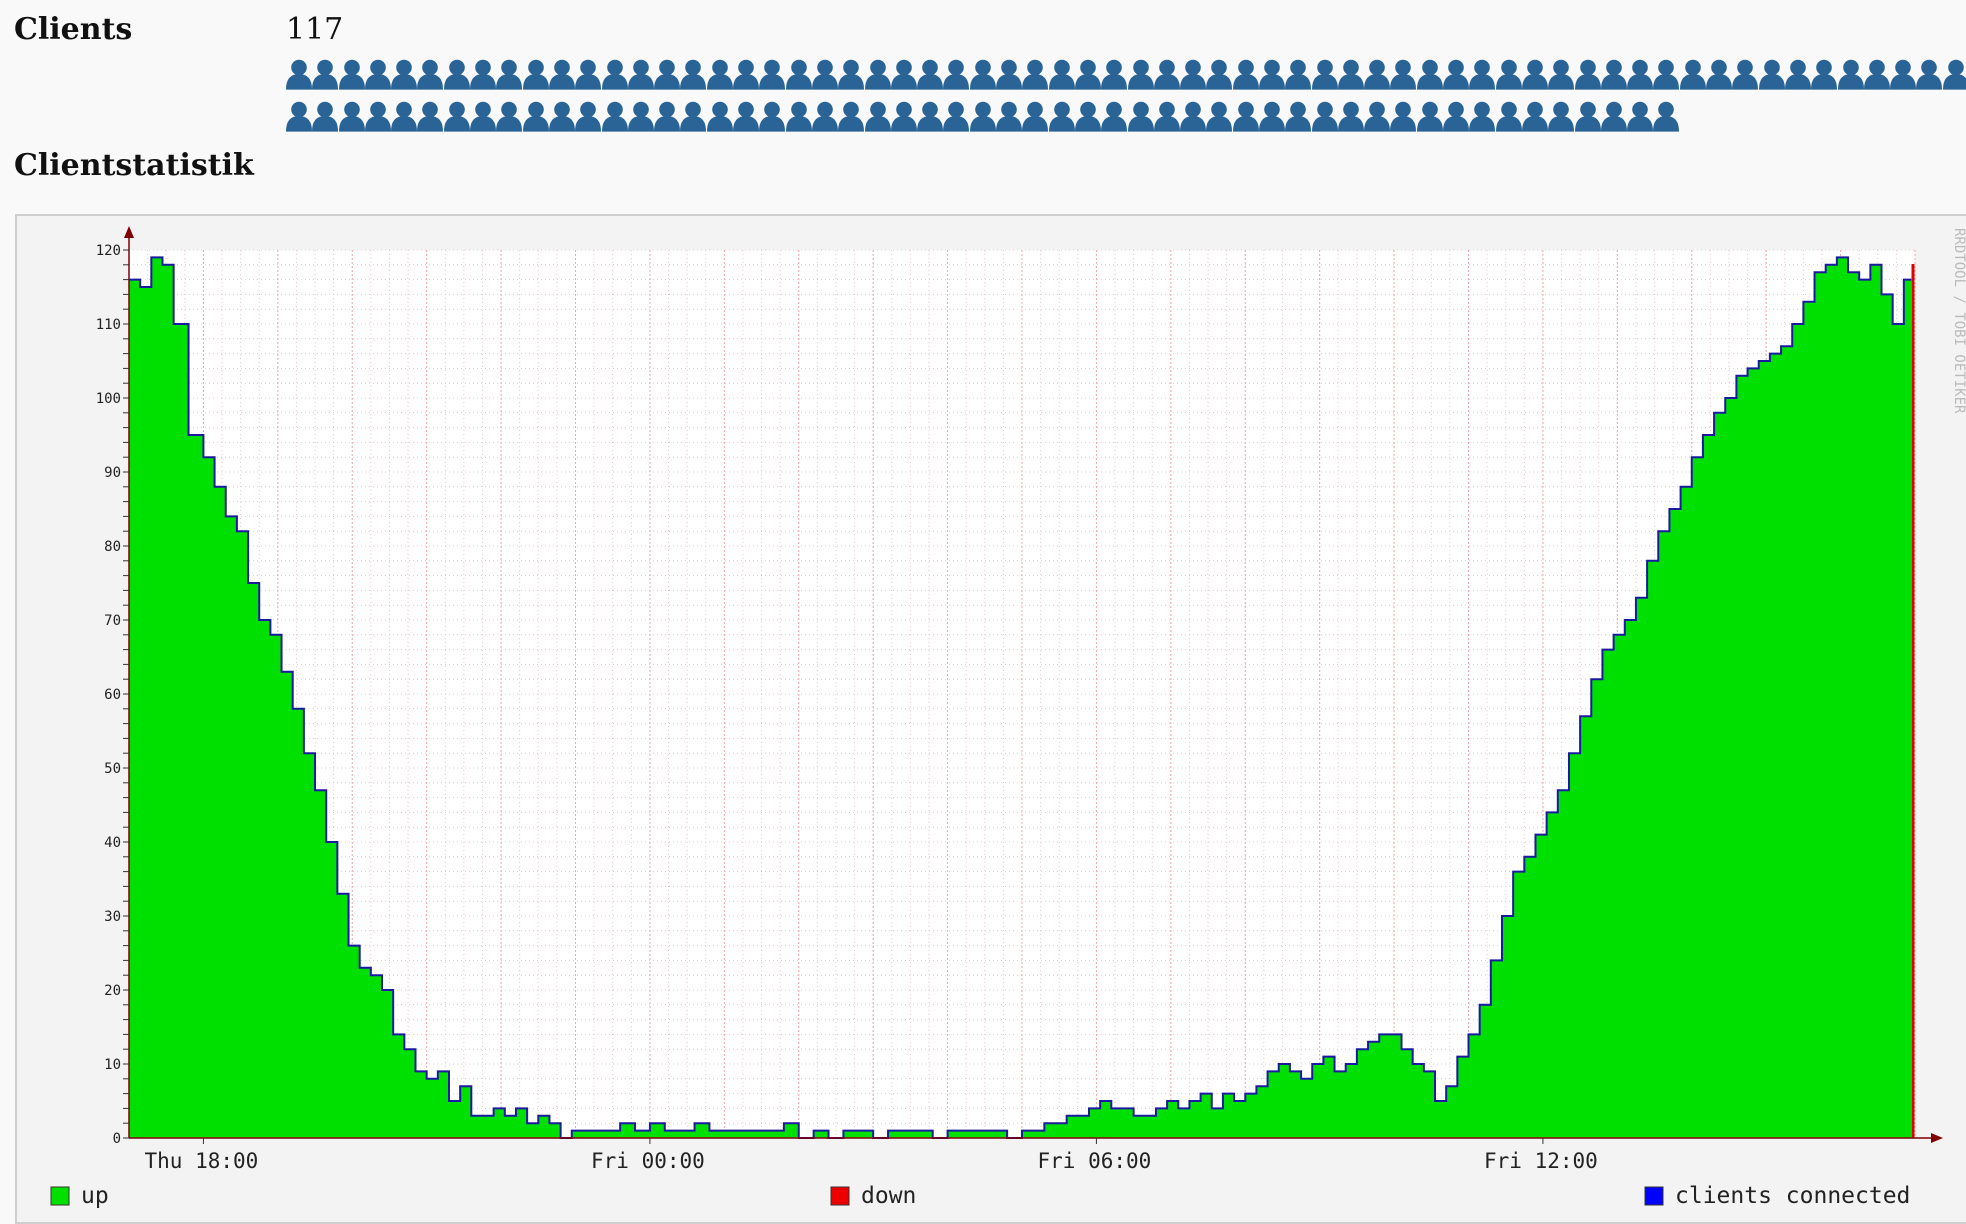  I want to click on legend-label: clients connected, so click(1792, 1196).